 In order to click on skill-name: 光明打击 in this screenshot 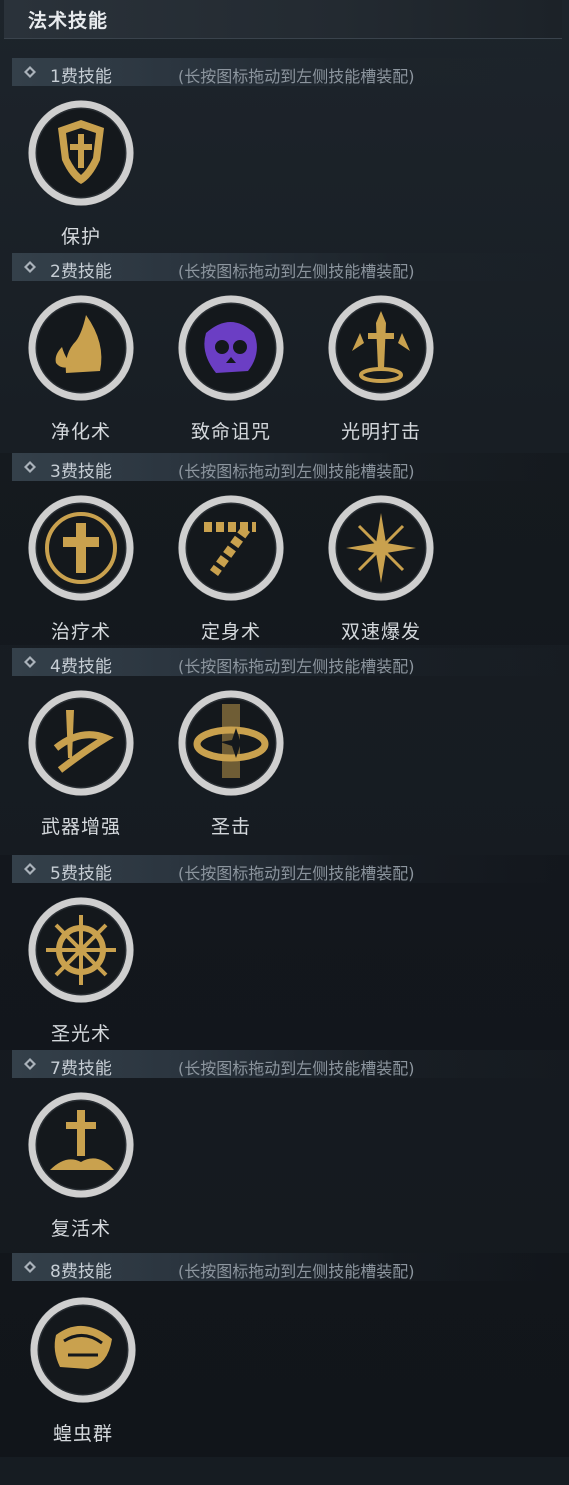, I will do `click(380, 432)`.